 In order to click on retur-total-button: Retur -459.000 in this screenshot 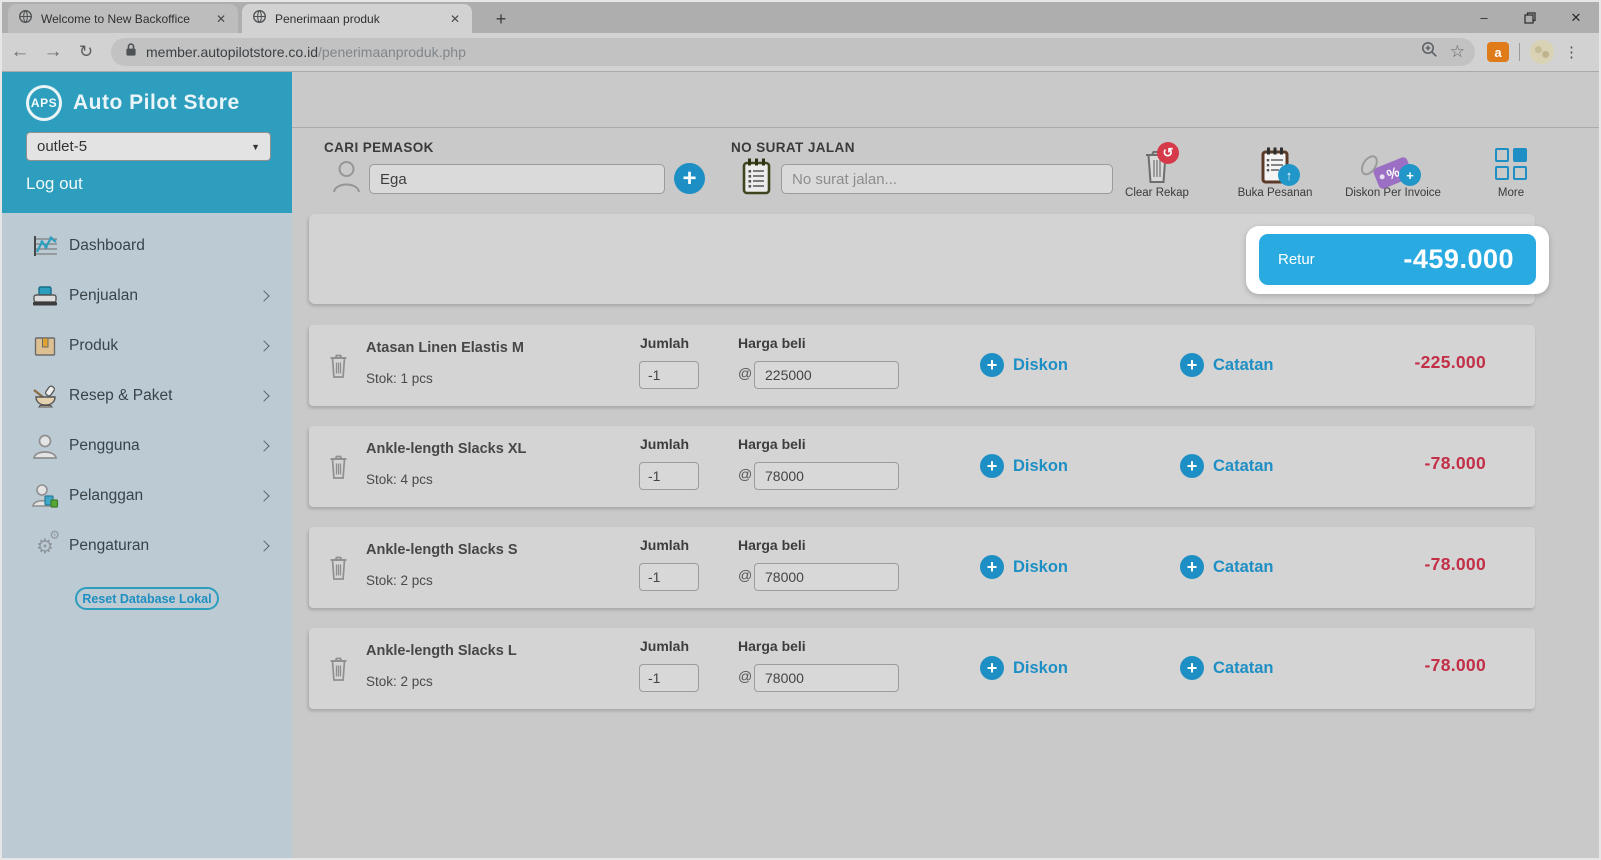, I will do `click(1397, 259)`.